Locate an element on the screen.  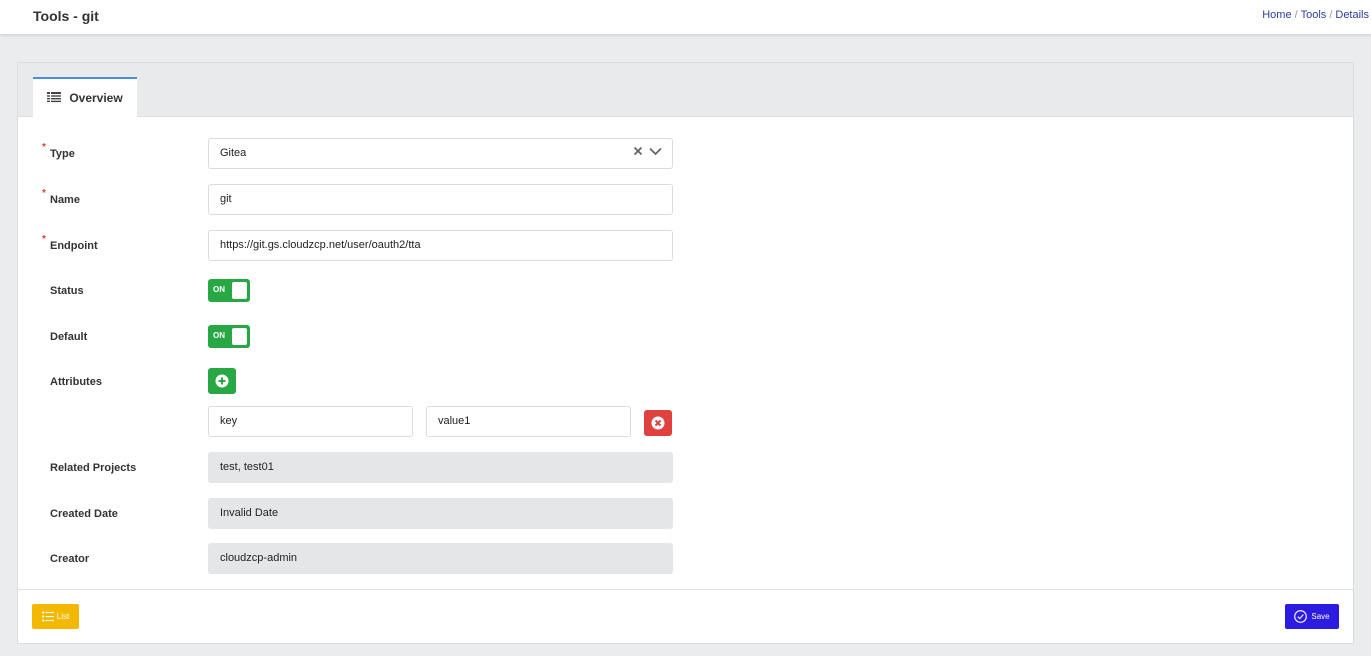
add-attribute-button is located at coordinates (222, 381).